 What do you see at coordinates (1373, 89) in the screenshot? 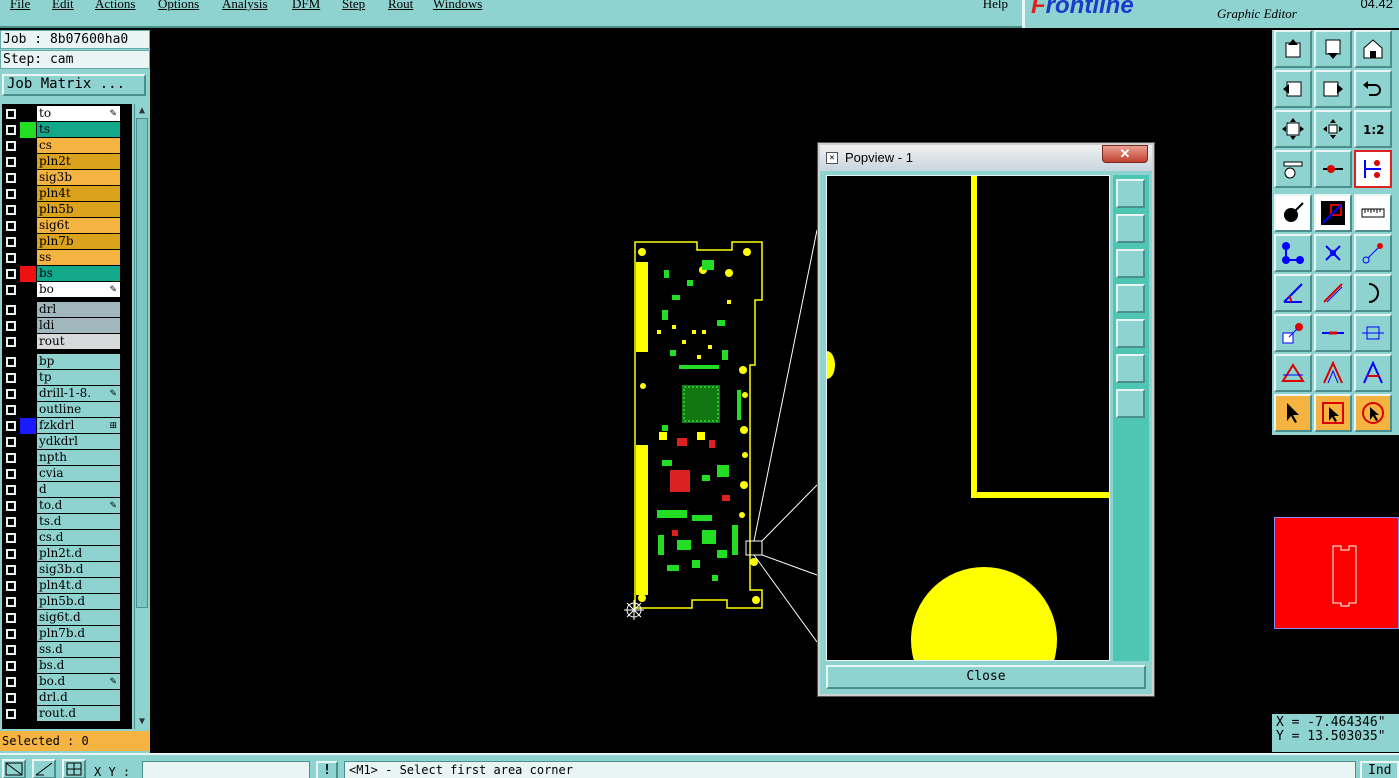
I see `undo-view-button` at bounding box center [1373, 89].